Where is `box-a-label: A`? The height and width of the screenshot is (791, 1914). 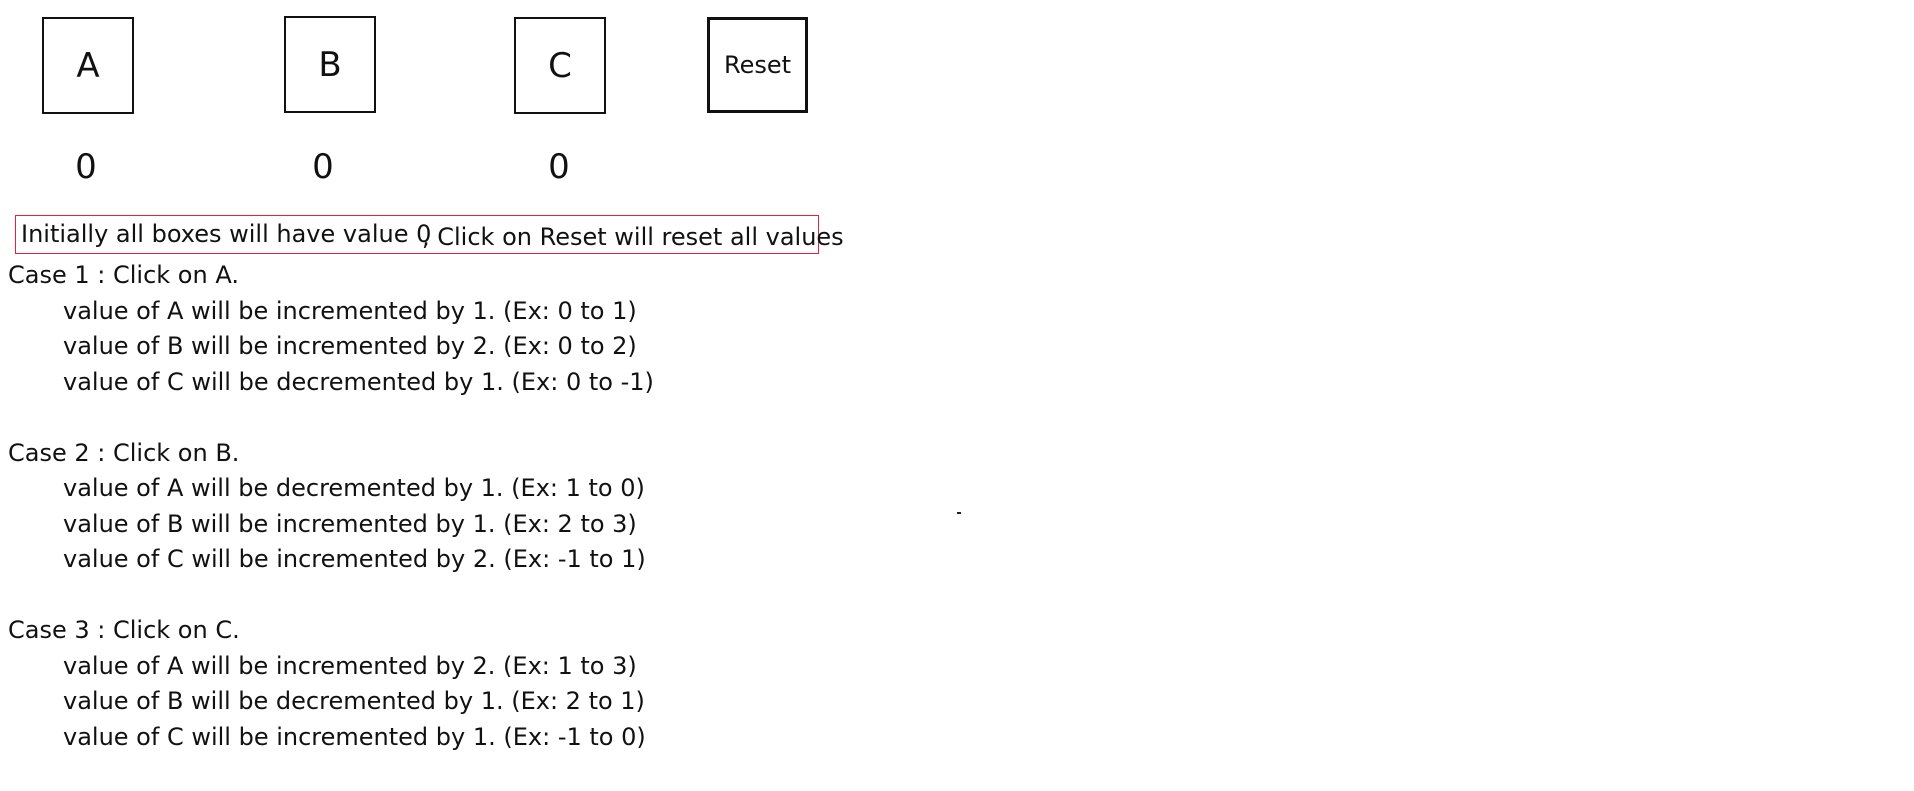
box-a-label: A is located at coordinates (88, 65).